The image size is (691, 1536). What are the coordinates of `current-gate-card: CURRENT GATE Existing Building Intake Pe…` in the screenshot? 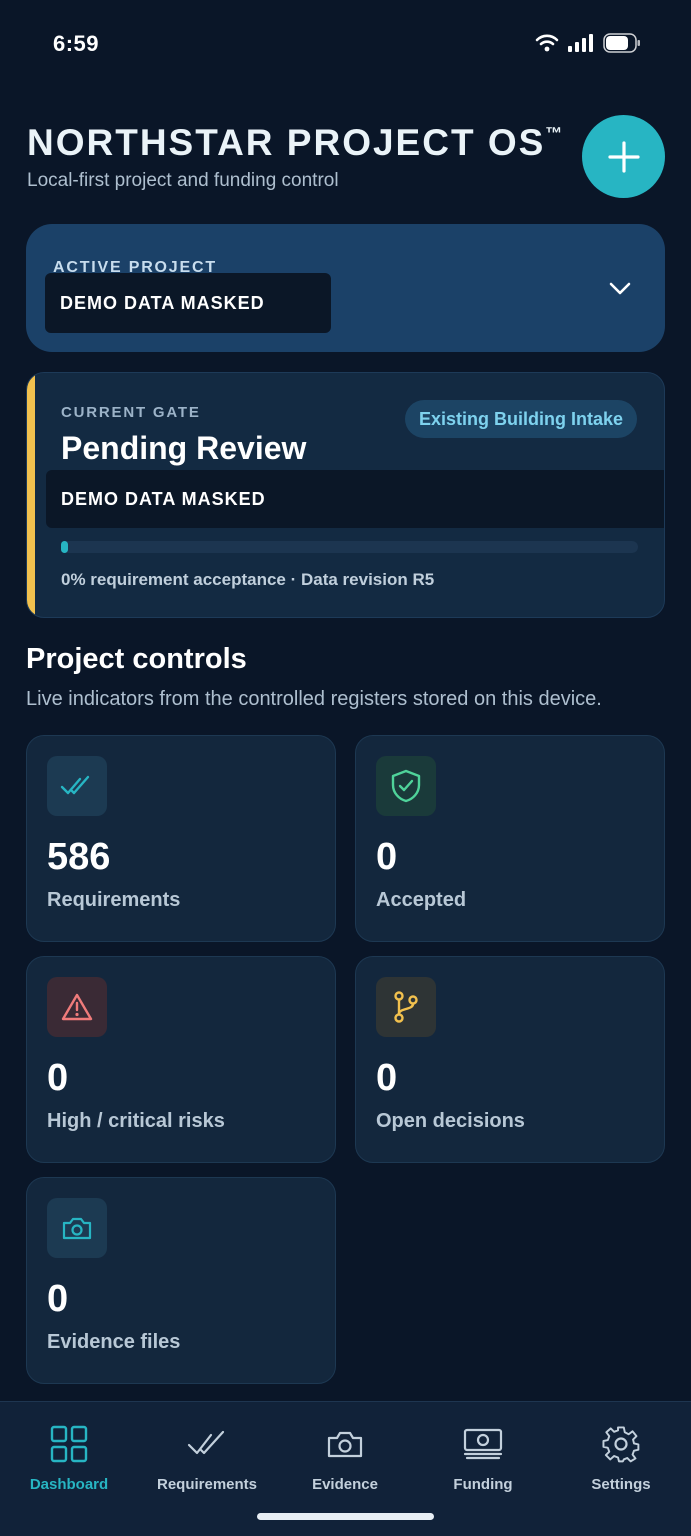 It's located at (345, 495).